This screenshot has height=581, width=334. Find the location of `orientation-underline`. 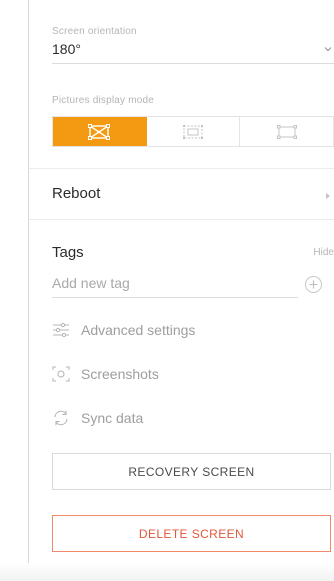

orientation-underline is located at coordinates (193, 63).